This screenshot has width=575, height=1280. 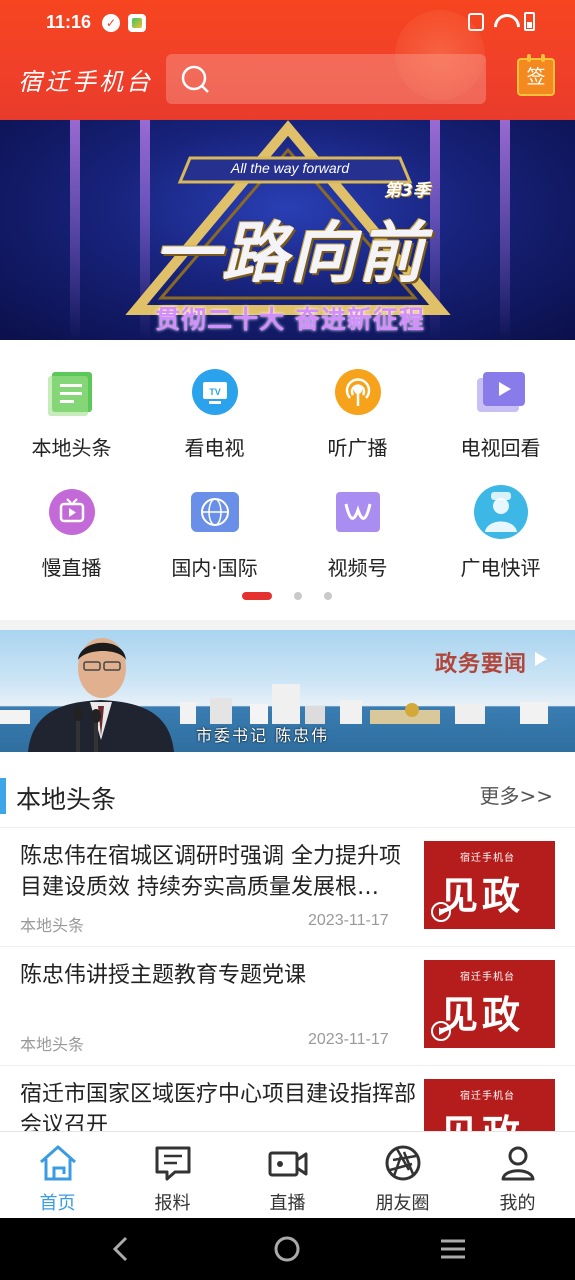 What do you see at coordinates (57, 1203) in the screenshot?
I see `tab-label: 首页` at bounding box center [57, 1203].